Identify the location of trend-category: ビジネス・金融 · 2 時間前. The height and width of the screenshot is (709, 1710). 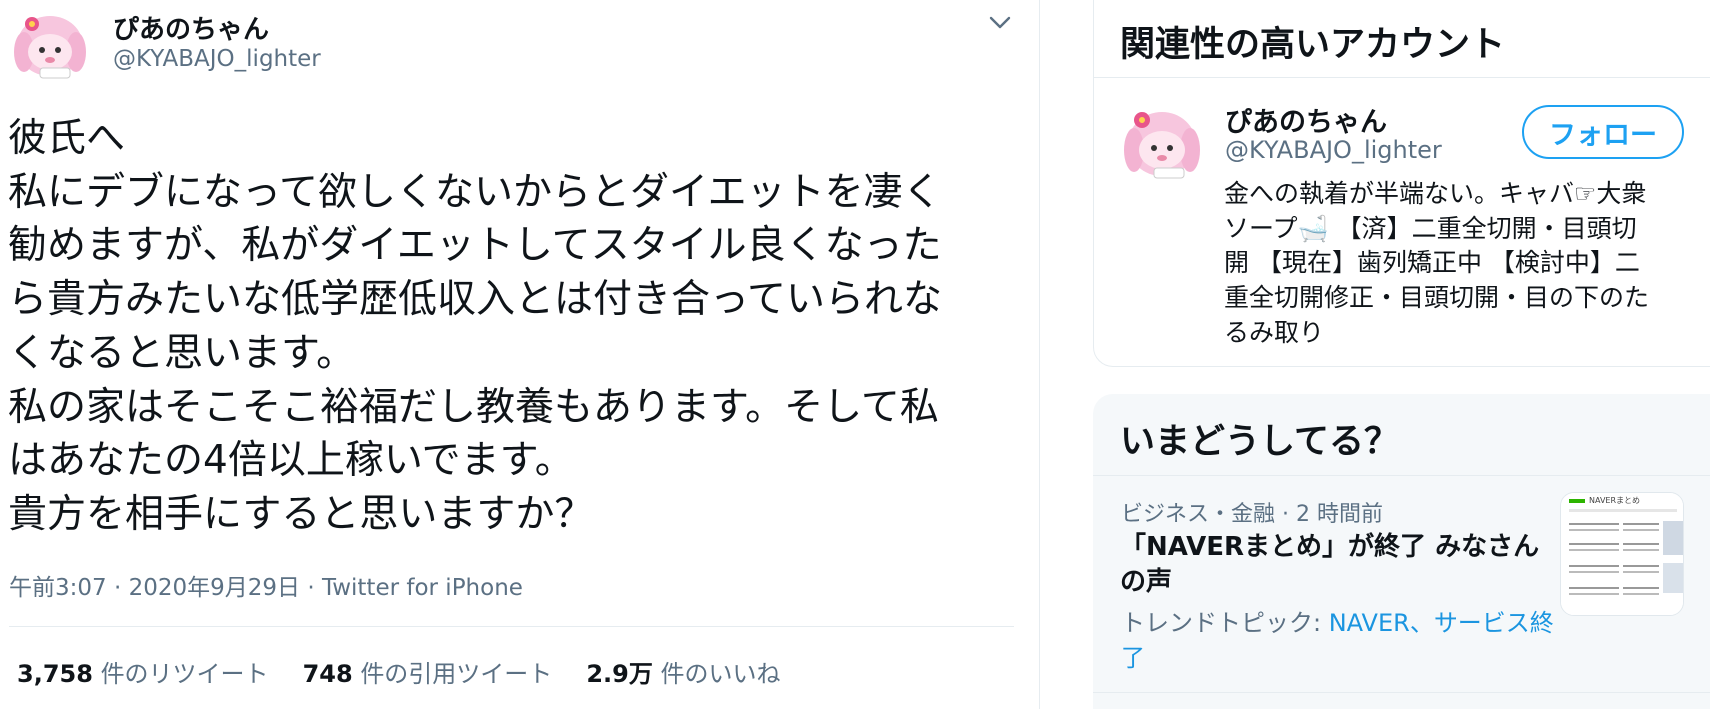
(1252, 514).